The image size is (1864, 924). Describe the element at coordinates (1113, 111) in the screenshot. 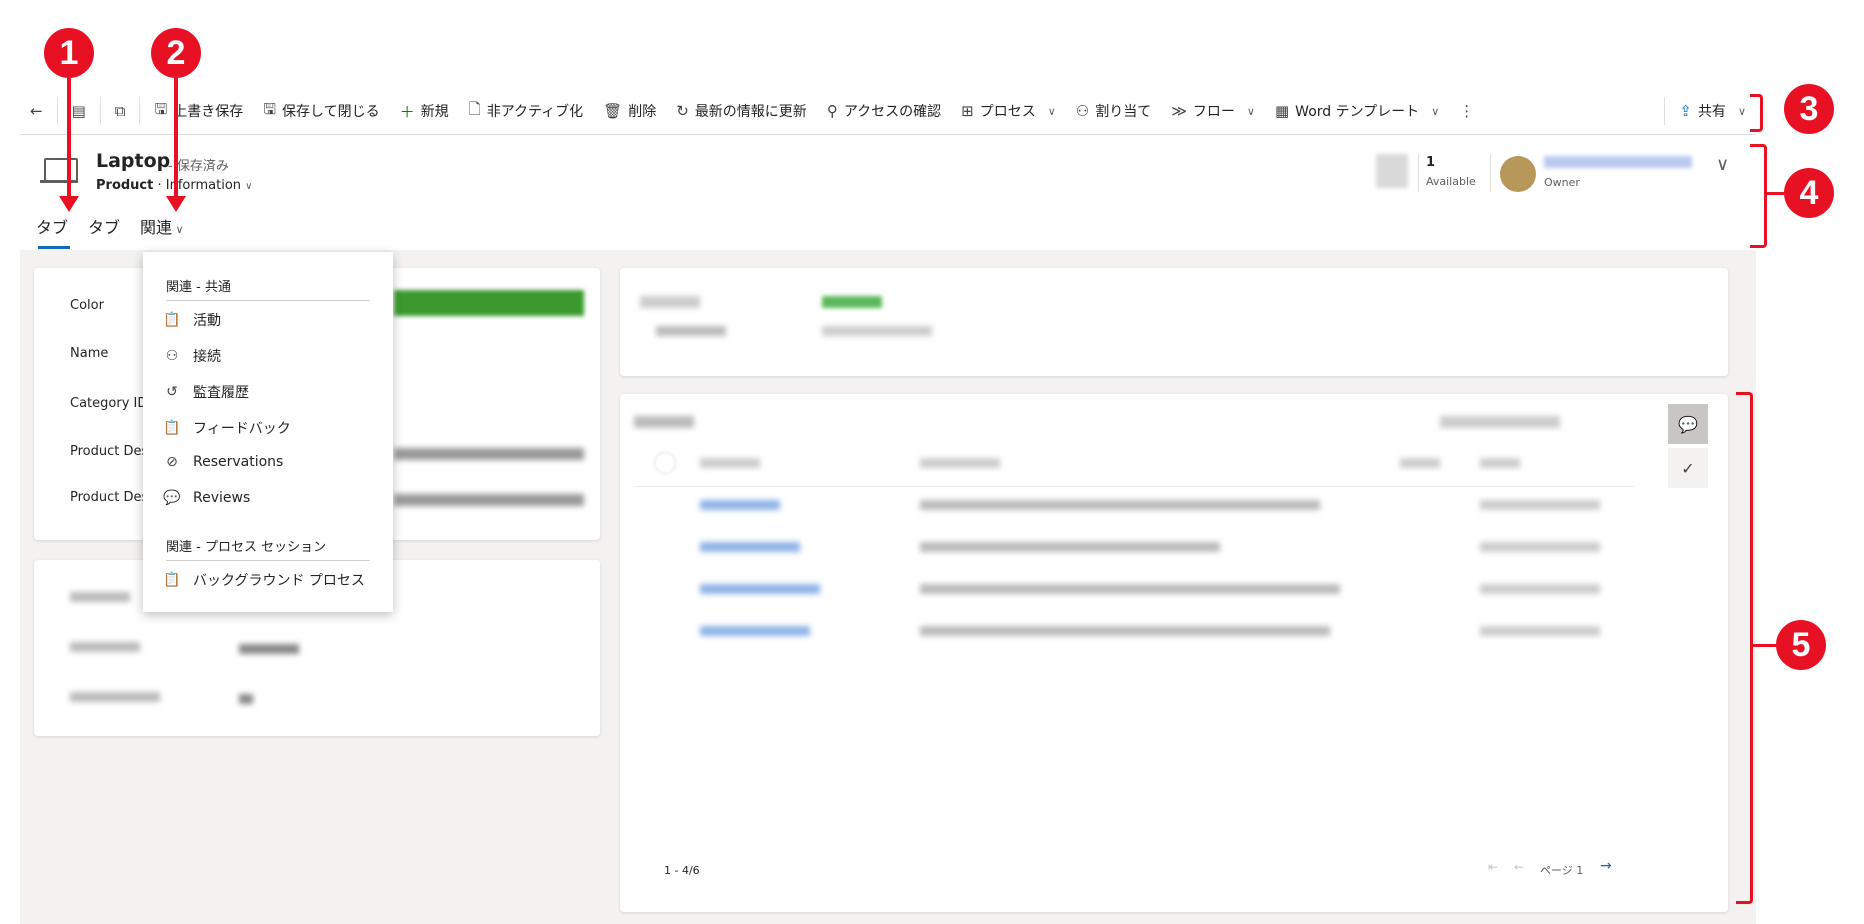

I see `assign-button: ⚇ 割り当て` at that location.